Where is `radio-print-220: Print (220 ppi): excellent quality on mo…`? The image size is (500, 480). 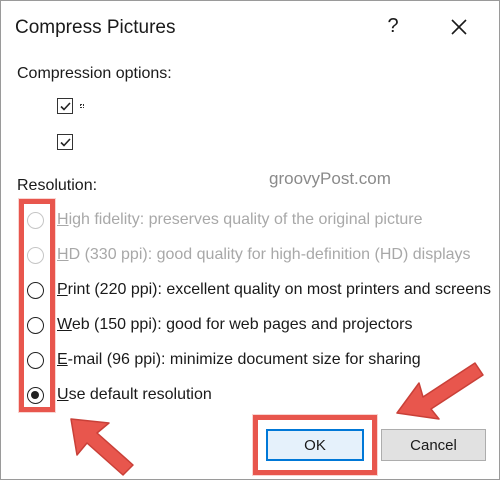 radio-print-220: Print (220 ppi): excellent quality on mo… is located at coordinates (259, 290).